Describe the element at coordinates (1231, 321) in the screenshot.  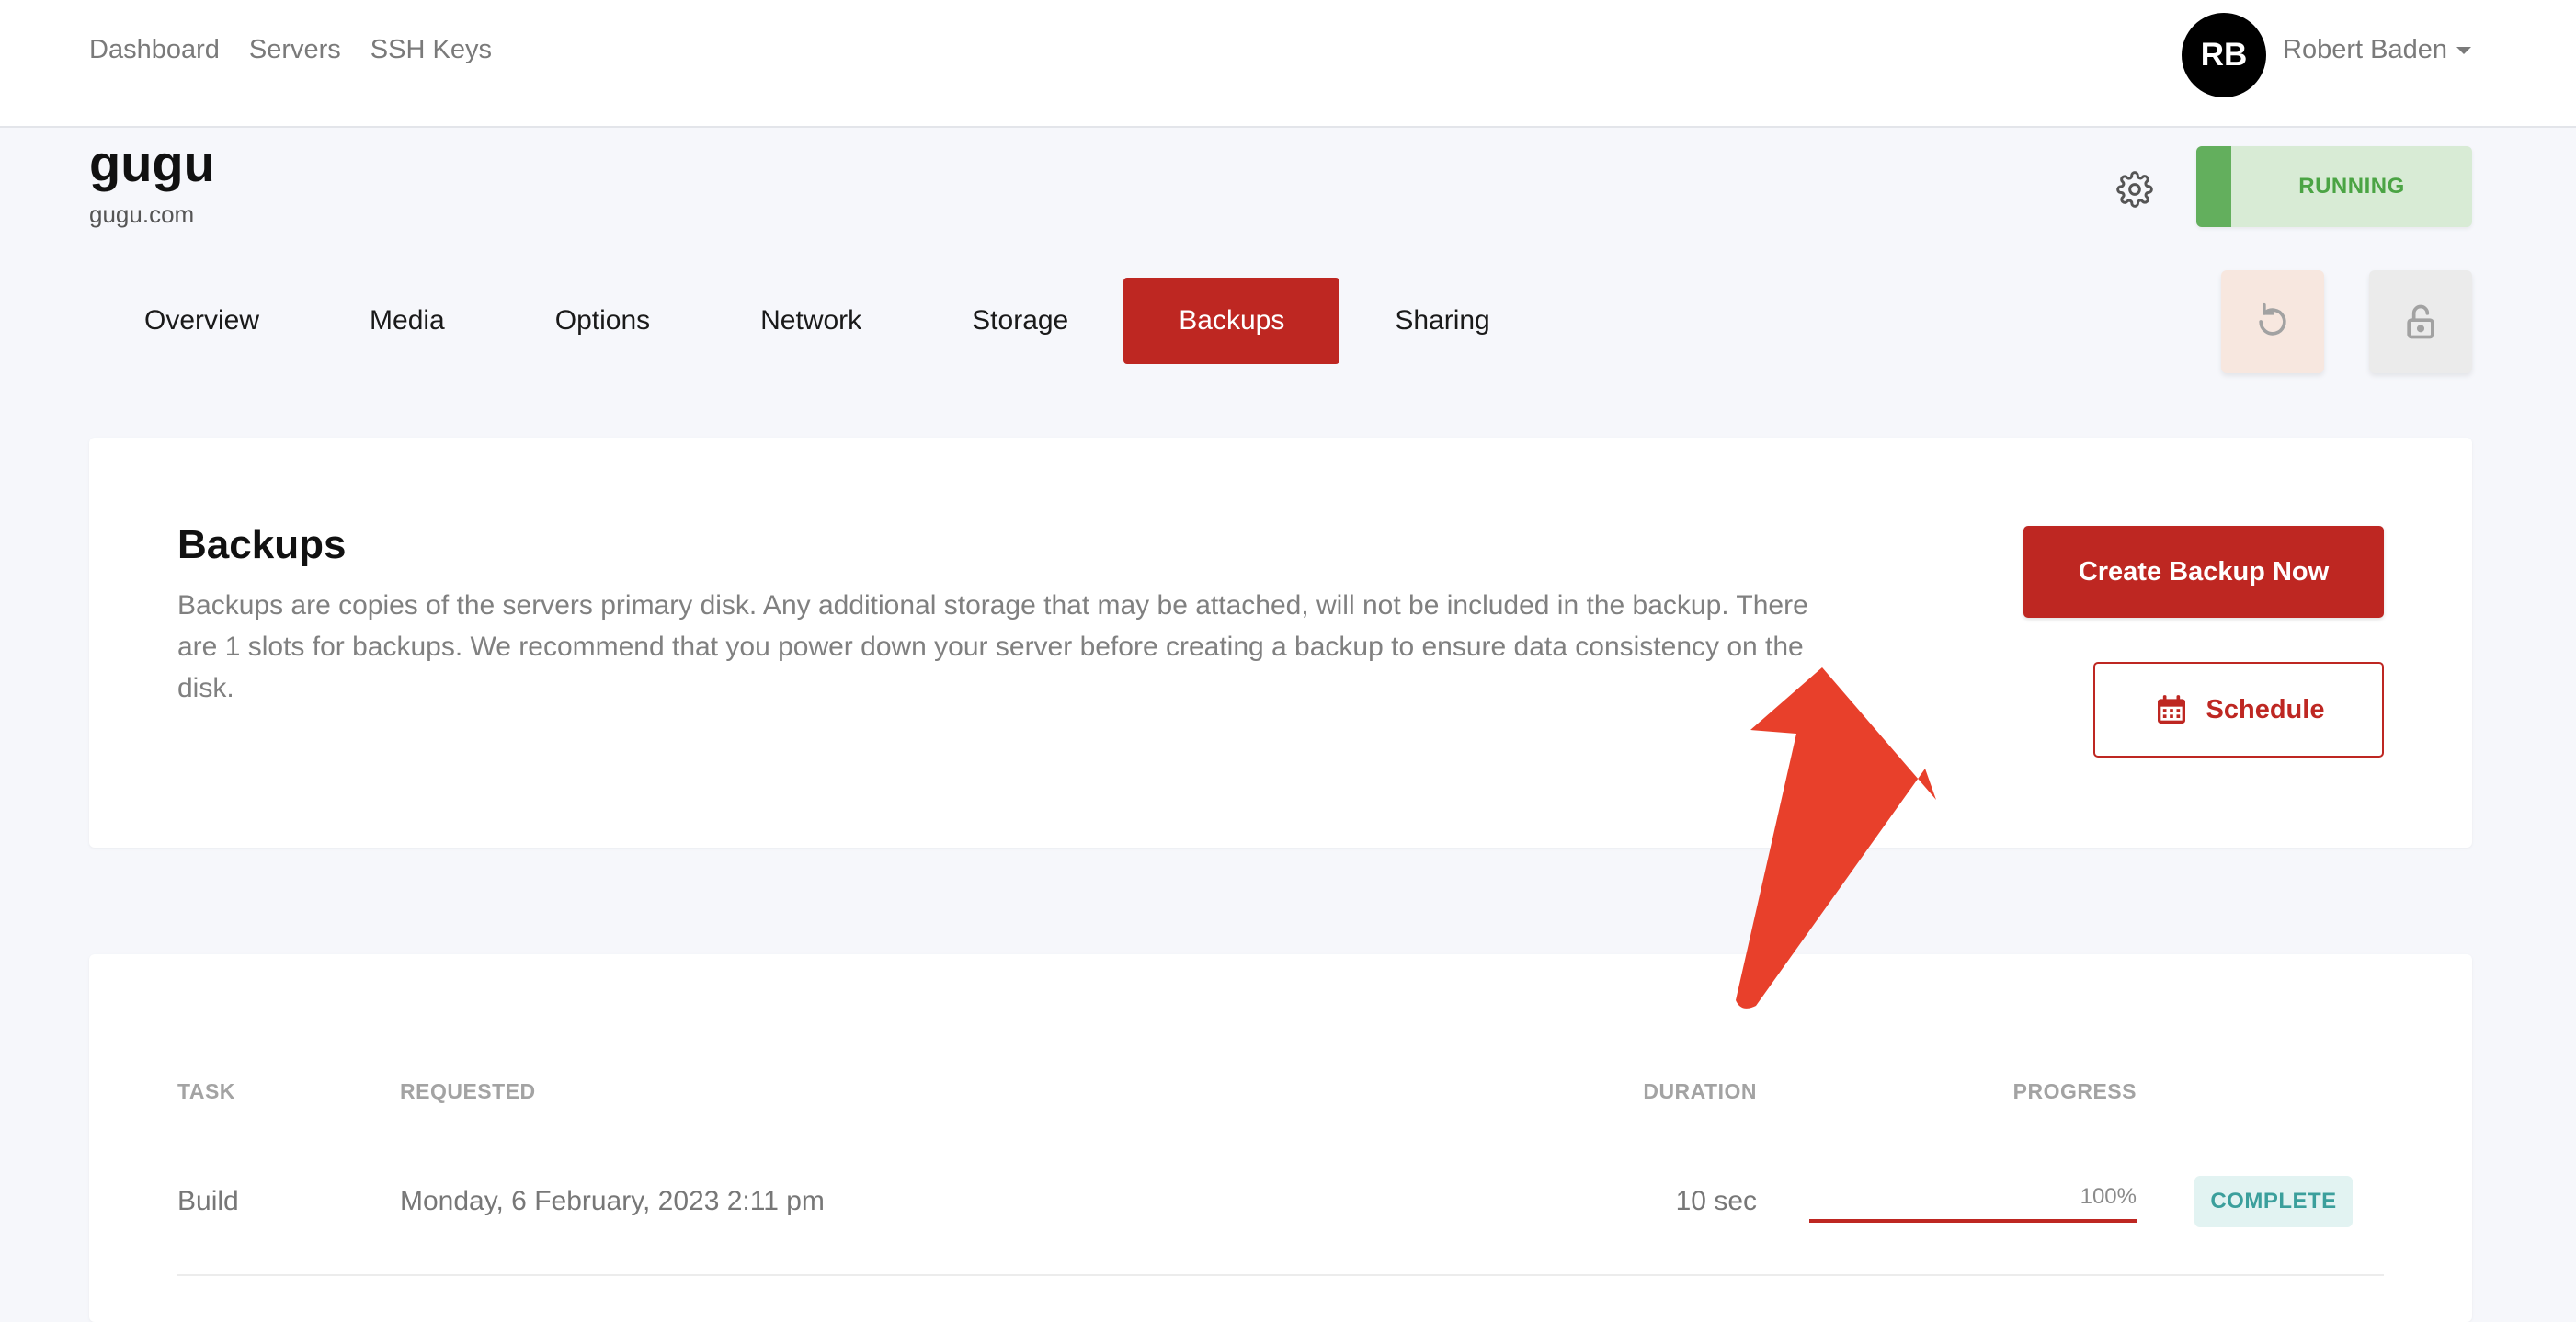
I see `tab-backups: Backups` at that location.